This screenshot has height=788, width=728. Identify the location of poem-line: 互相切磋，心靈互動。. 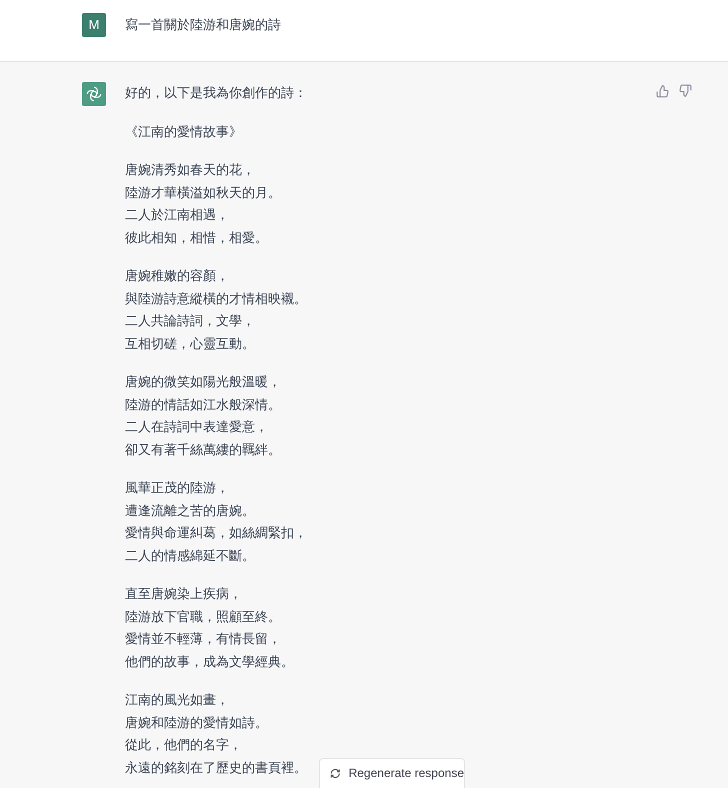
(190, 343).